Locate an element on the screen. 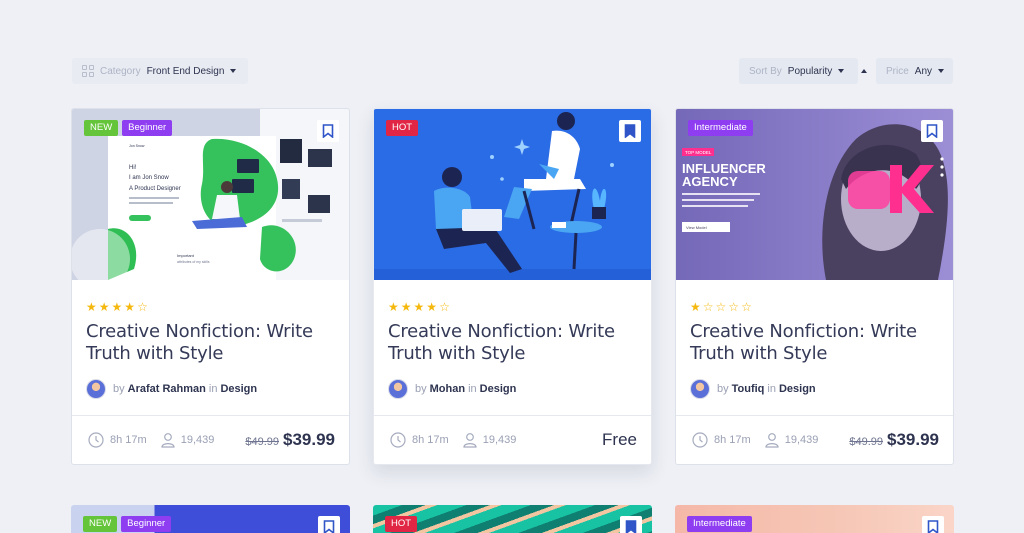  card-footer: 8h 17m 19,439 Free is located at coordinates (512, 439).